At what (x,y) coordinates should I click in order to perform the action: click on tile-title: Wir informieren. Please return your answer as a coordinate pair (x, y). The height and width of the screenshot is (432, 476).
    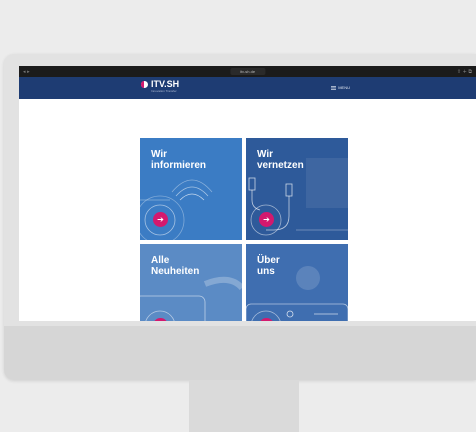
    Looking at the image, I should click on (179, 160).